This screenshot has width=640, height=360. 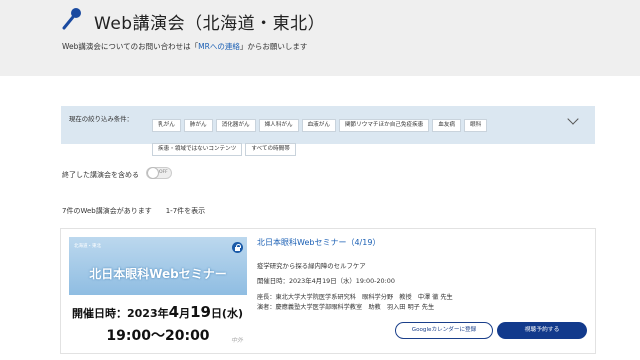 What do you see at coordinates (185, 211) in the screenshot?
I see `result-range-text: 1-7件を表示` at bounding box center [185, 211].